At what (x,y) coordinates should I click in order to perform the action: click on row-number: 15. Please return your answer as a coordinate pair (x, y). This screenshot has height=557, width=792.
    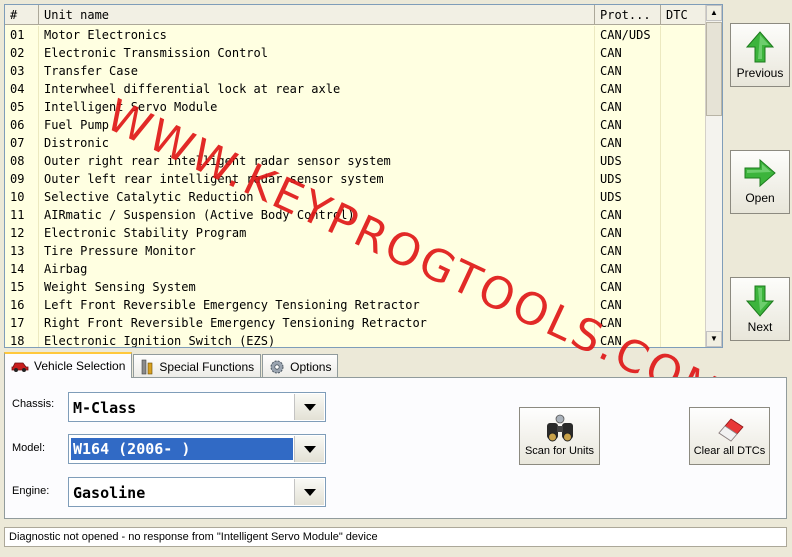
    Looking at the image, I should click on (22, 287).